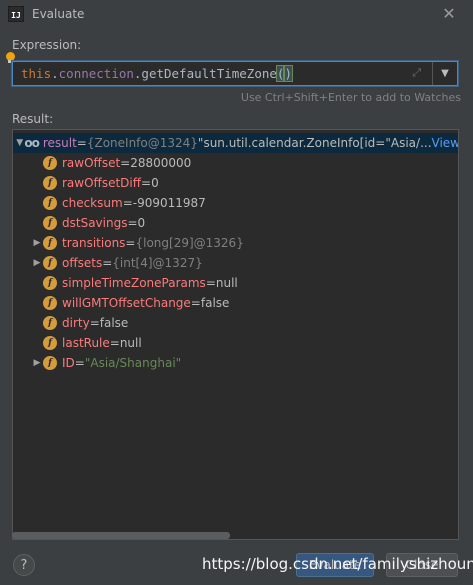 Image resolution: width=473 pixels, height=585 pixels. What do you see at coordinates (292, 74) in the screenshot?
I see `text-caret` at bounding box center [292, 74].